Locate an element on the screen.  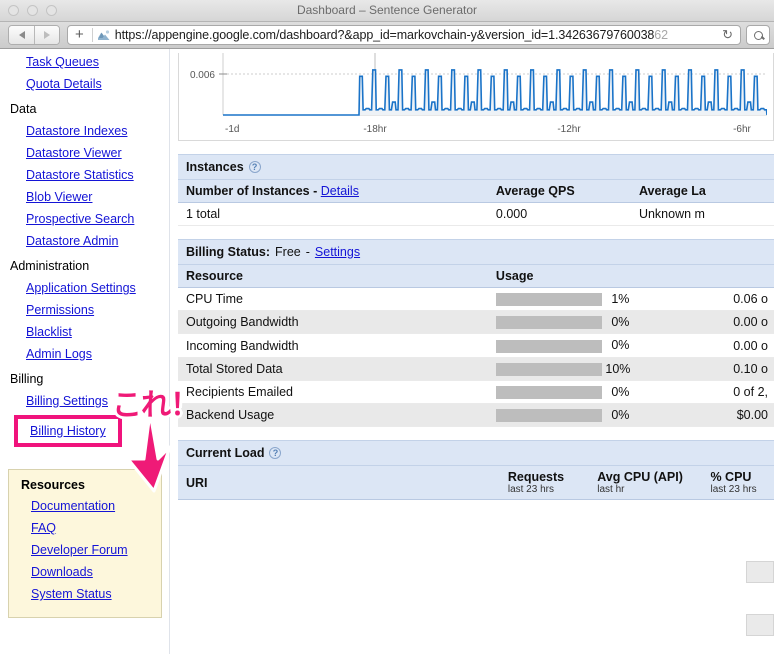
column-label: Requests is located at coordinates (536, 477).